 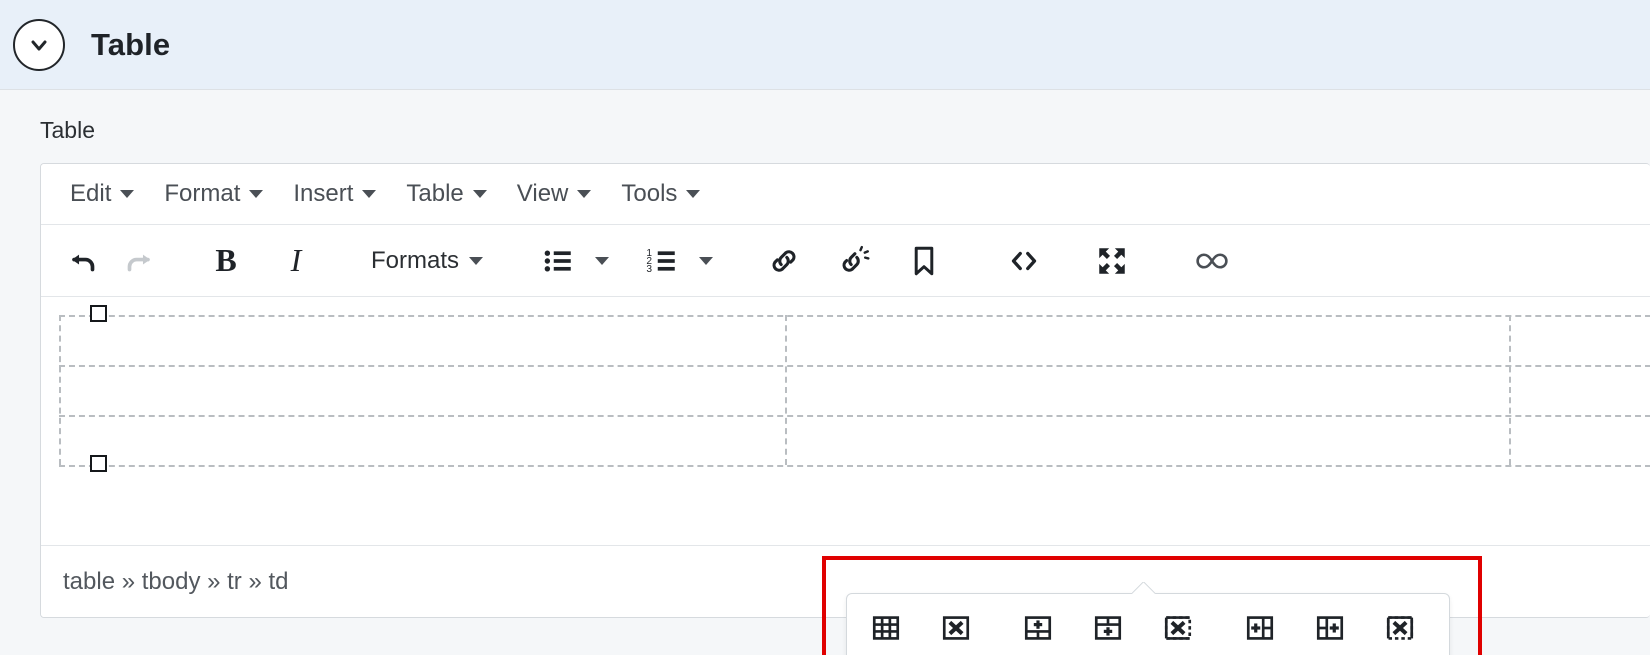 What do you see at coordinates (845, 194) in the screenshot?
I see `editor-menubar: Edit Format Insert Table View Tools` at bounding box center [845, 194].